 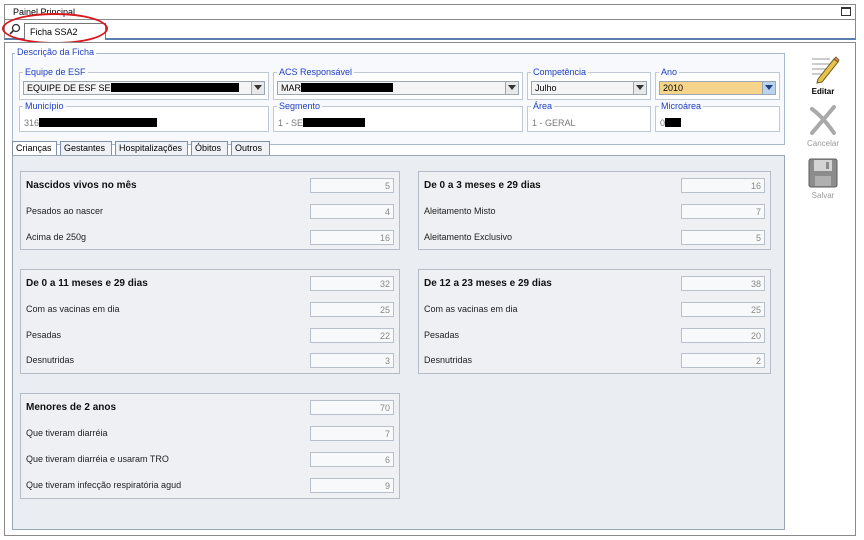 I want to click on tab-hospitalizacoes: Hospitalizações, so click(x=151, y=148).